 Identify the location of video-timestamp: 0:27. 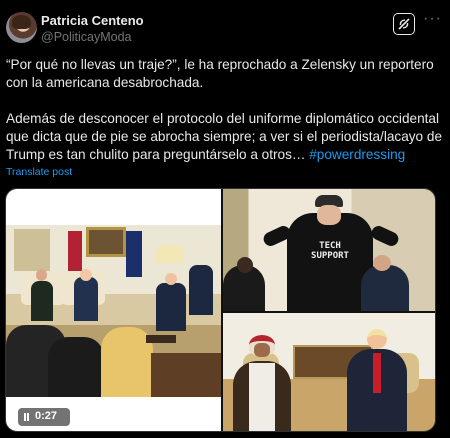
(46, 416).